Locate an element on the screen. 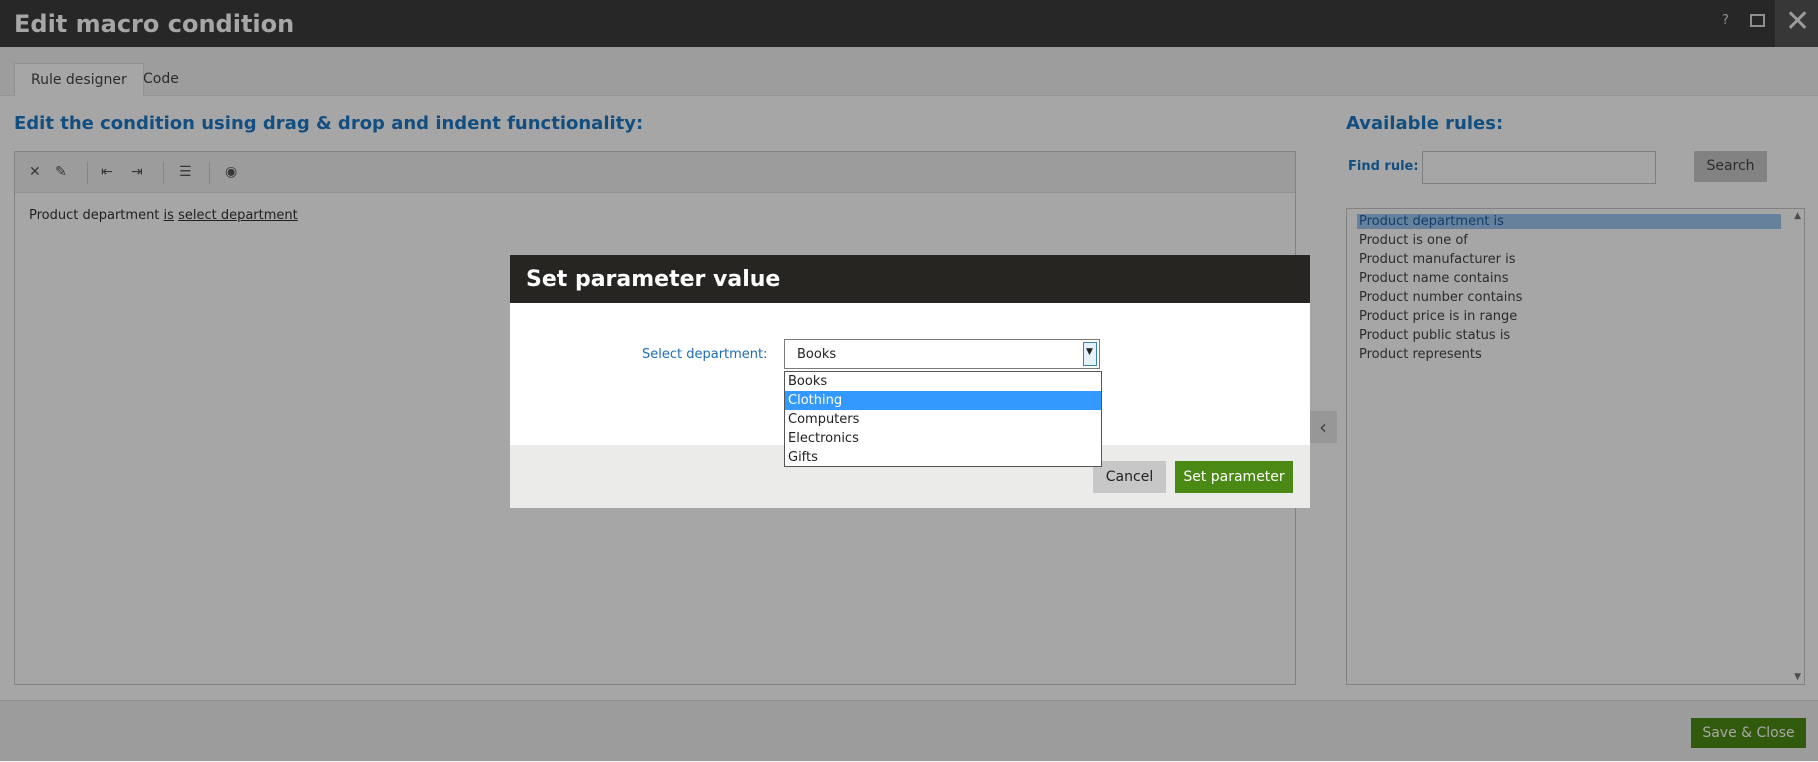  set-parameter-button: Set parameter is located at coordinates (1234, 477).